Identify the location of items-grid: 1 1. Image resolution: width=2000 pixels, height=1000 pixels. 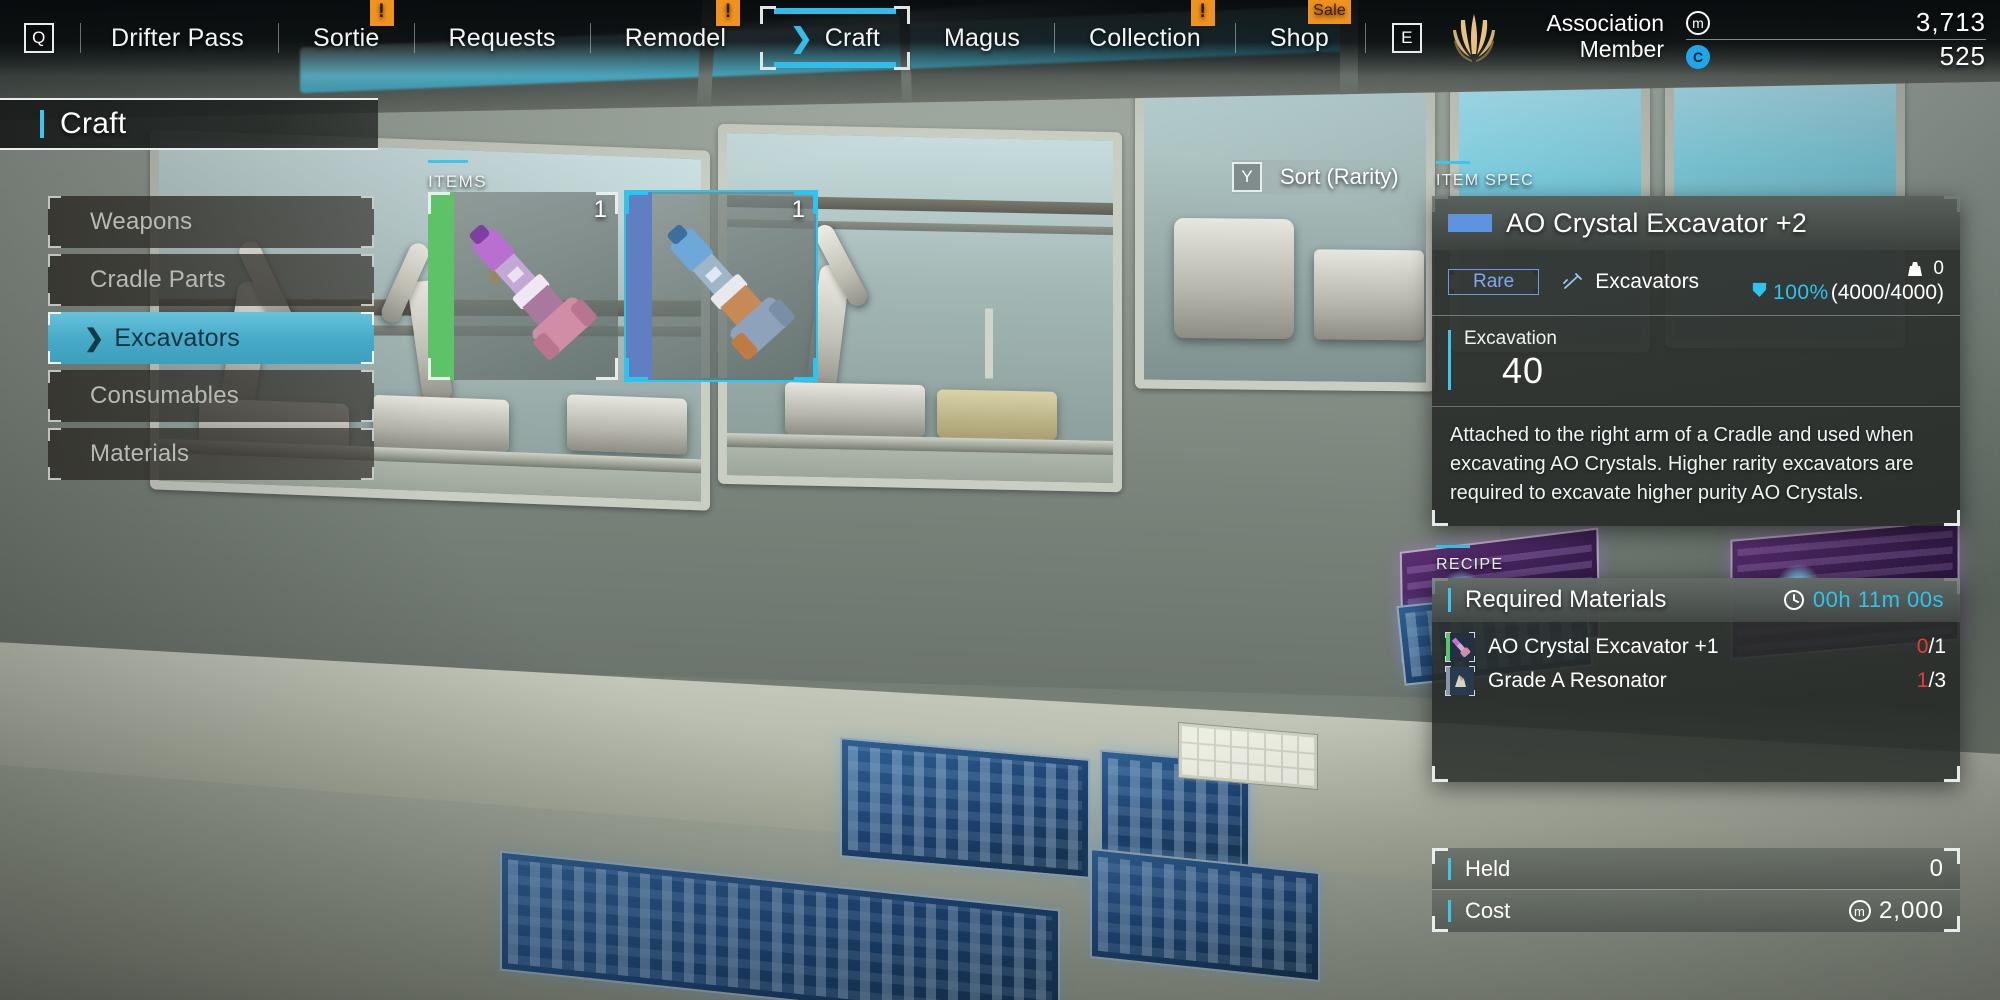
(623, 286).